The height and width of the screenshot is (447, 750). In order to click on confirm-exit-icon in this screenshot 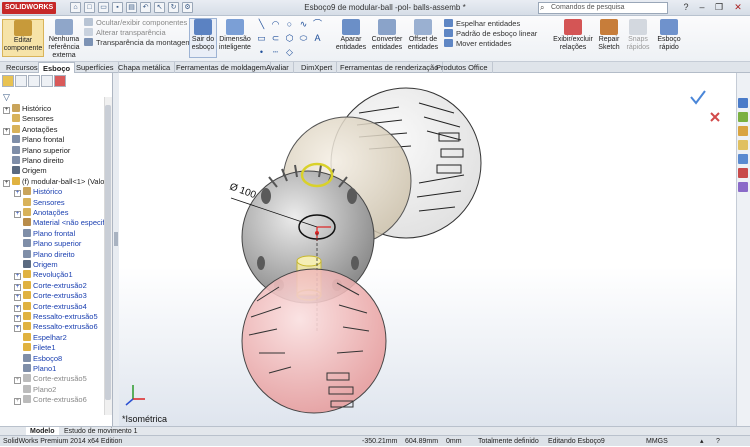, I will do `click(698, 97)`.